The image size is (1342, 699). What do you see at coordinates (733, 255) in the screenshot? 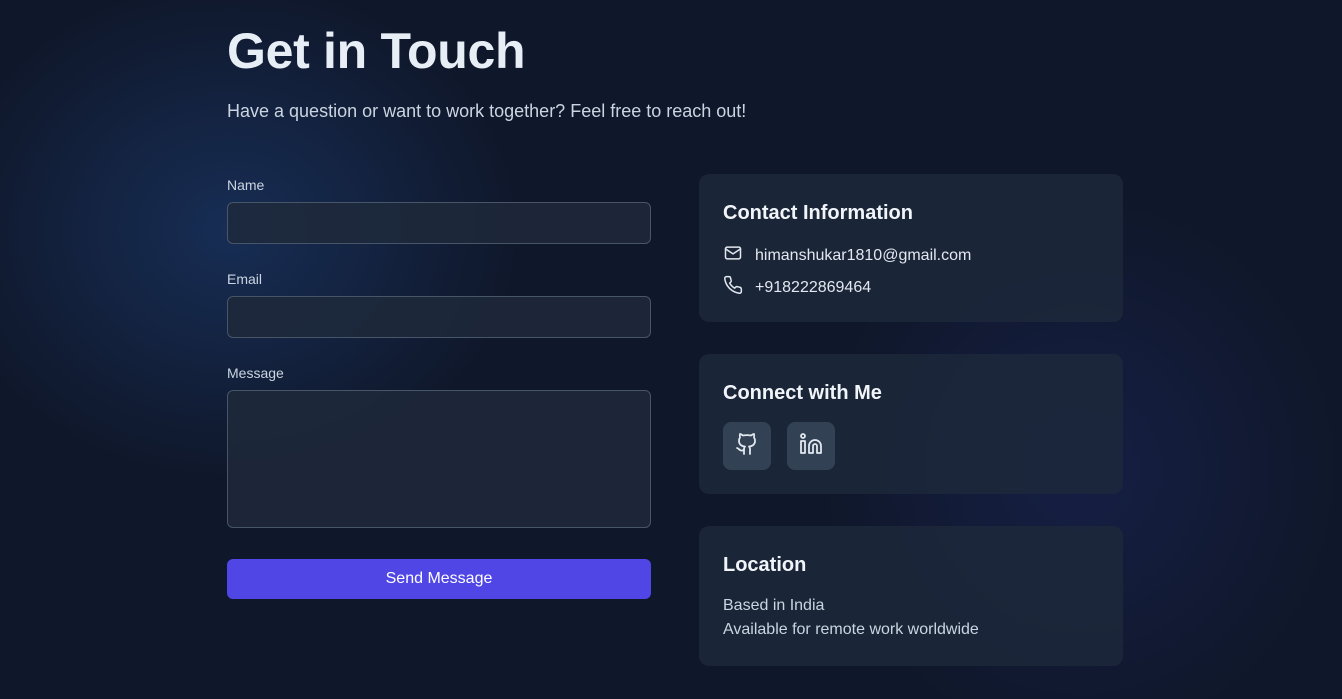
I see `mail-icon` at bounding box center [733, 255].